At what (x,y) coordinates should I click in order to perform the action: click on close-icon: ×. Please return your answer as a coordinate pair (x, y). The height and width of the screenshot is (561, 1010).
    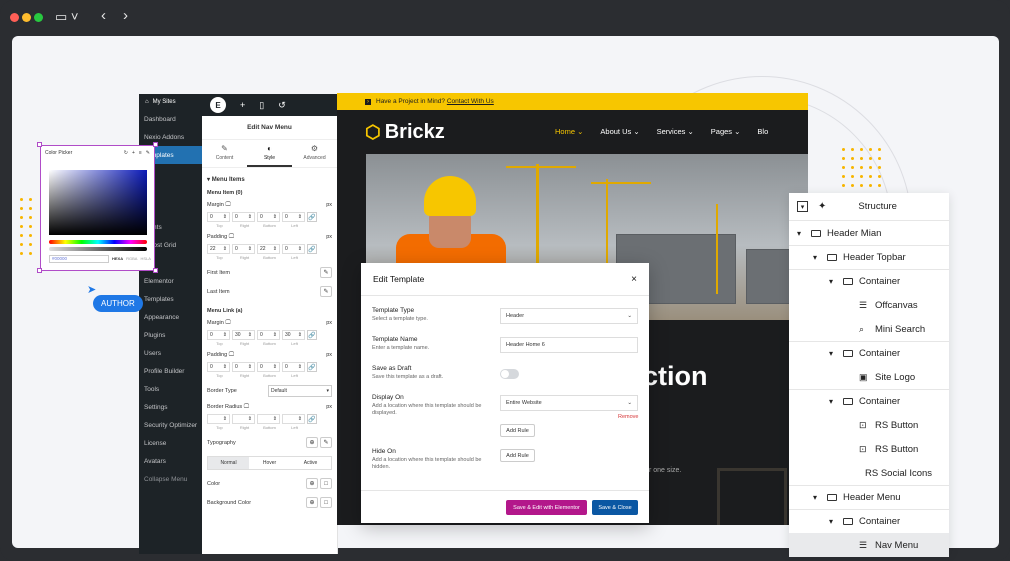
    Looking at the image, I should click on (634, 279).